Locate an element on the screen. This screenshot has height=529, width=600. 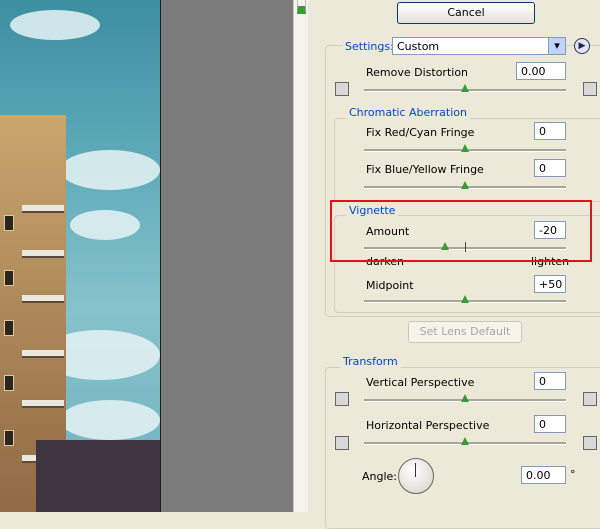
pincushion-icon is located at coordinates (590, 89).